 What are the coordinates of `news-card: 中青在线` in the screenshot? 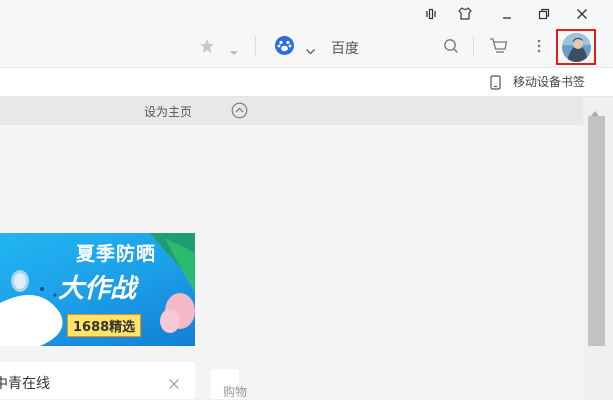 It's located at (97, 380).